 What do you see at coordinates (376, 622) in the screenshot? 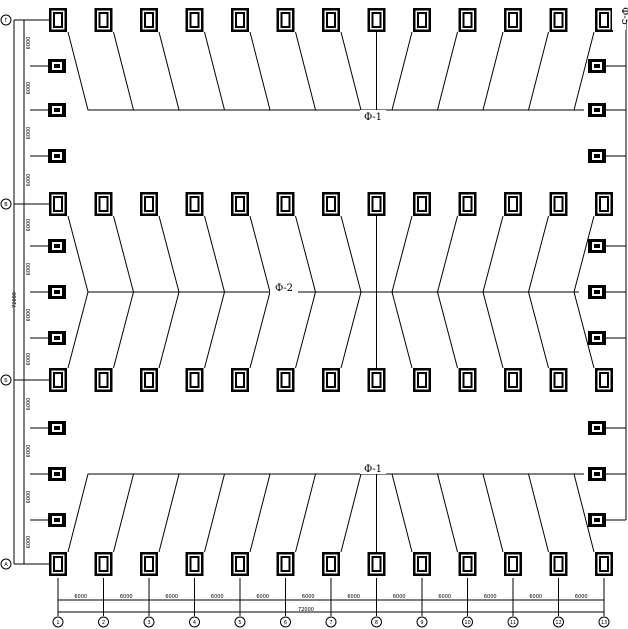
I see `column-axis-bubble: 8` at bounding box center [376, 622].